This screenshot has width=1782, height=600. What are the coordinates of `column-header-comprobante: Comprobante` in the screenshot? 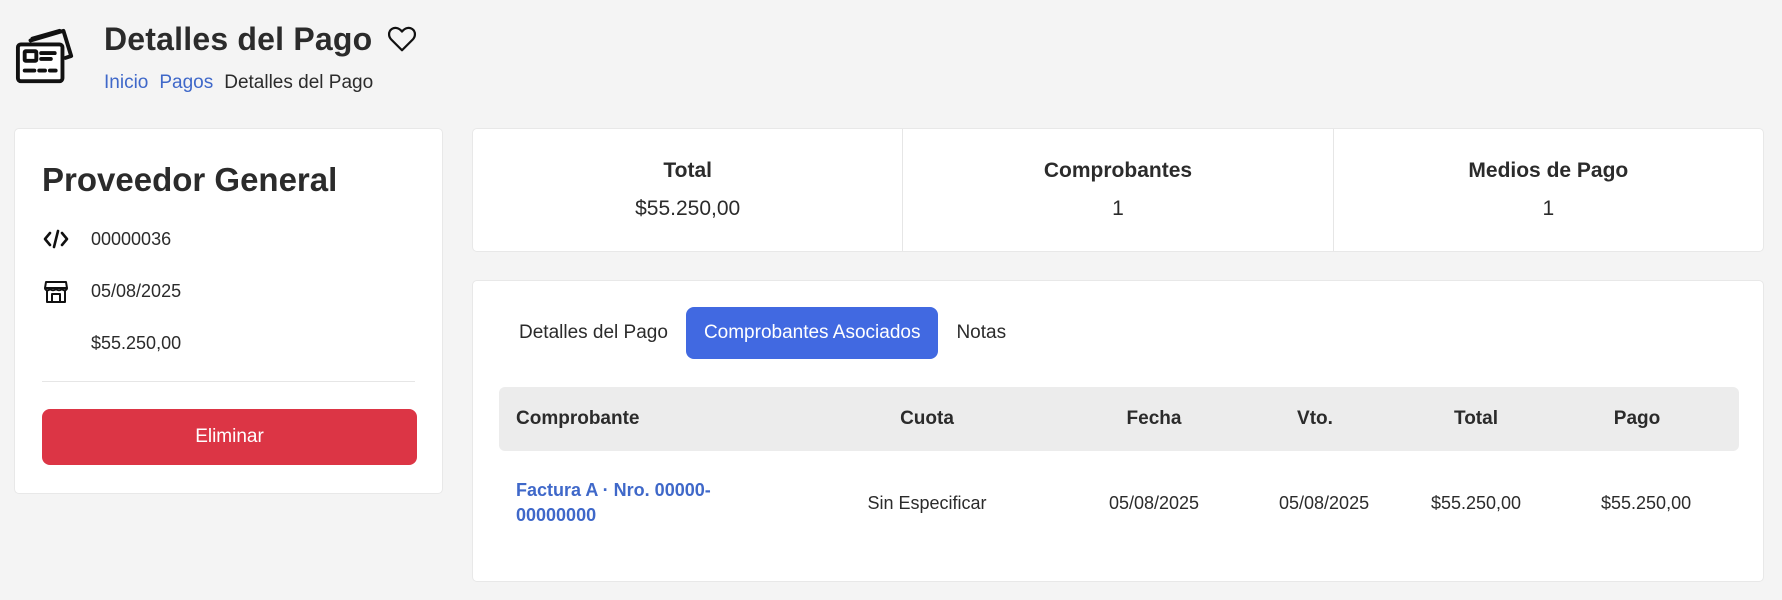 It's located at (662, 419).